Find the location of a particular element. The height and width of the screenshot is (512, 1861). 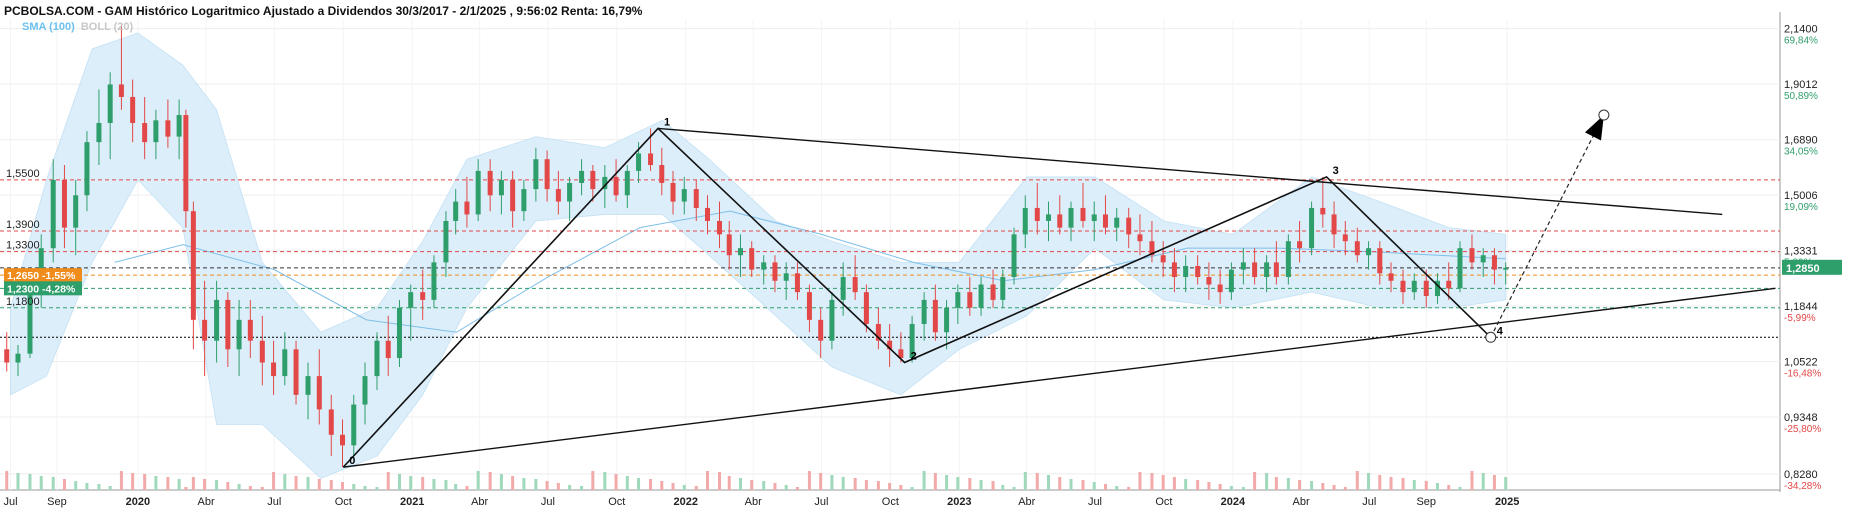

pattern-label-4: 4 is located at coordinates (1500, 331).